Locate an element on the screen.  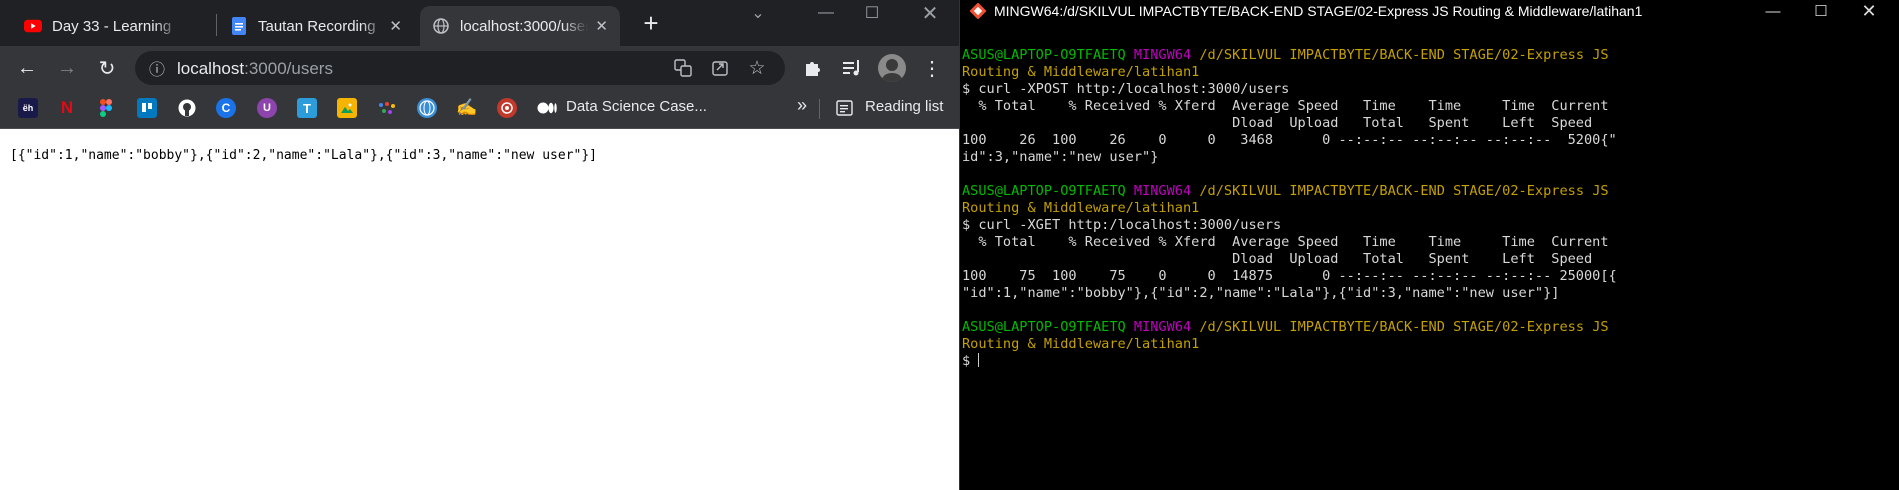
globe-icon is located at coordinates (441, 26).